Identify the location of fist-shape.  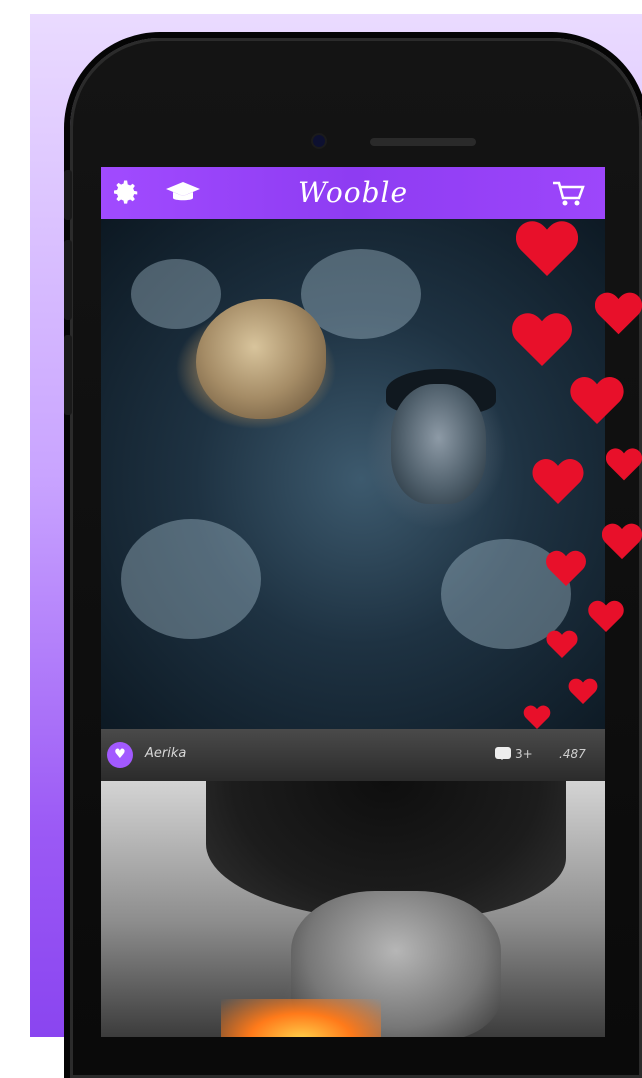
(261, 359).